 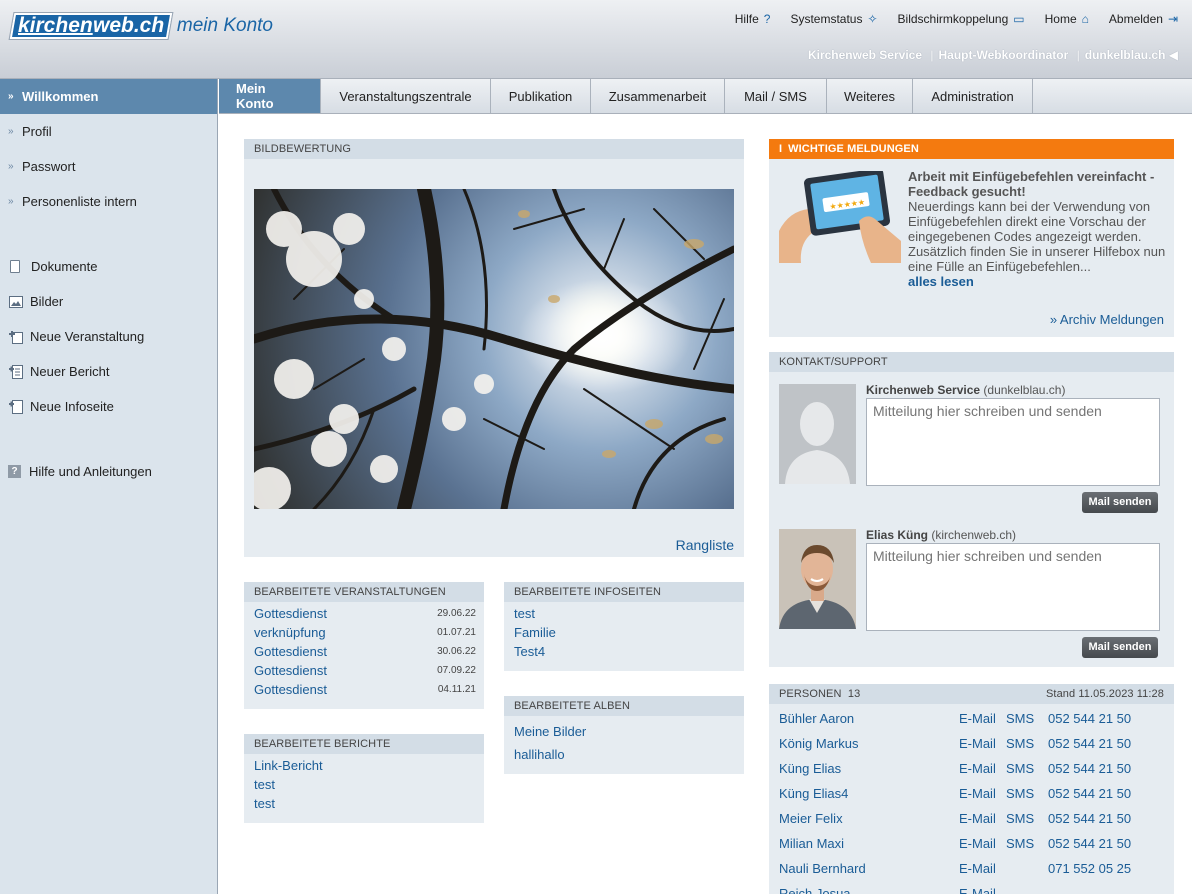 What do you see at coordinates (141, 26) in the screenshot?
I see `logo: kirchen web.ch mein Konto` at bounding box center [141, 26].